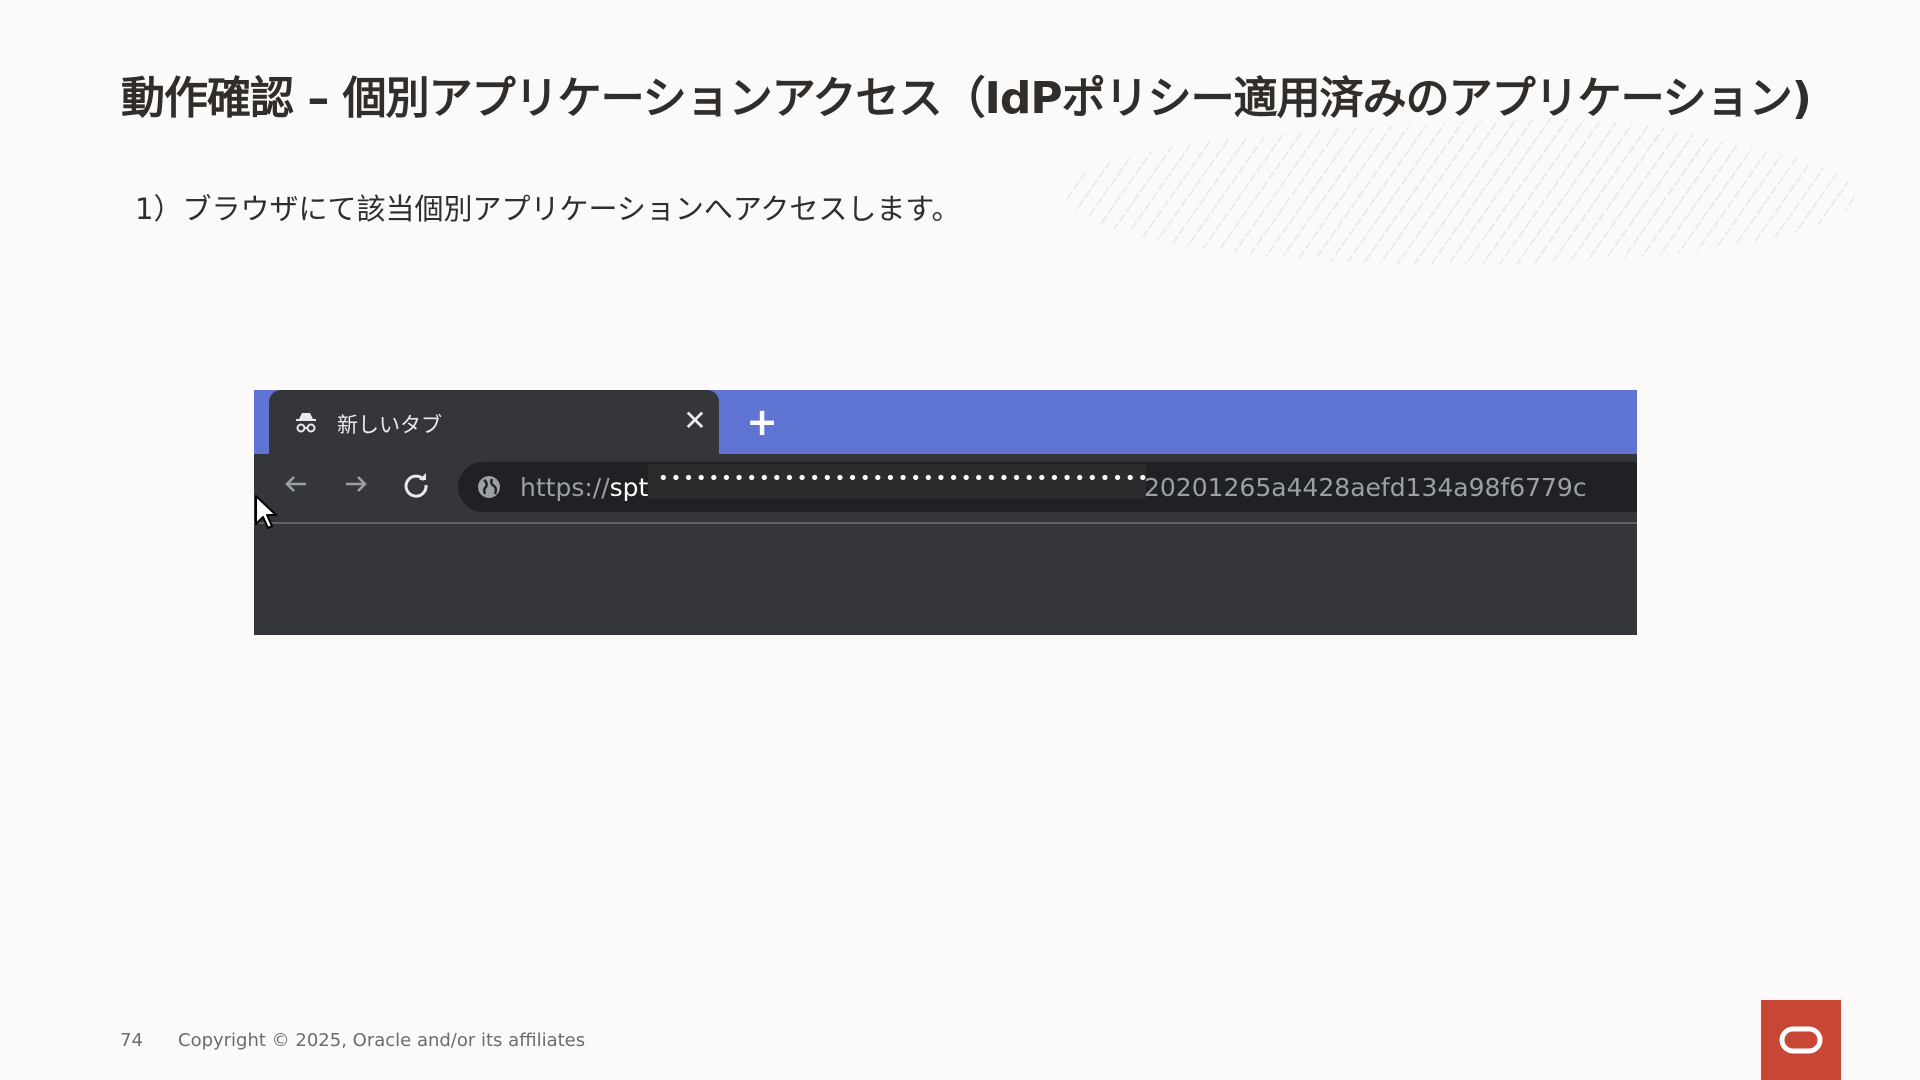 The image size is (1920, 1080). What do you see at coordinates (695, 421) in the screenshot?
I see `close-tab-icon: ✕` at bounding box center [695, 421].